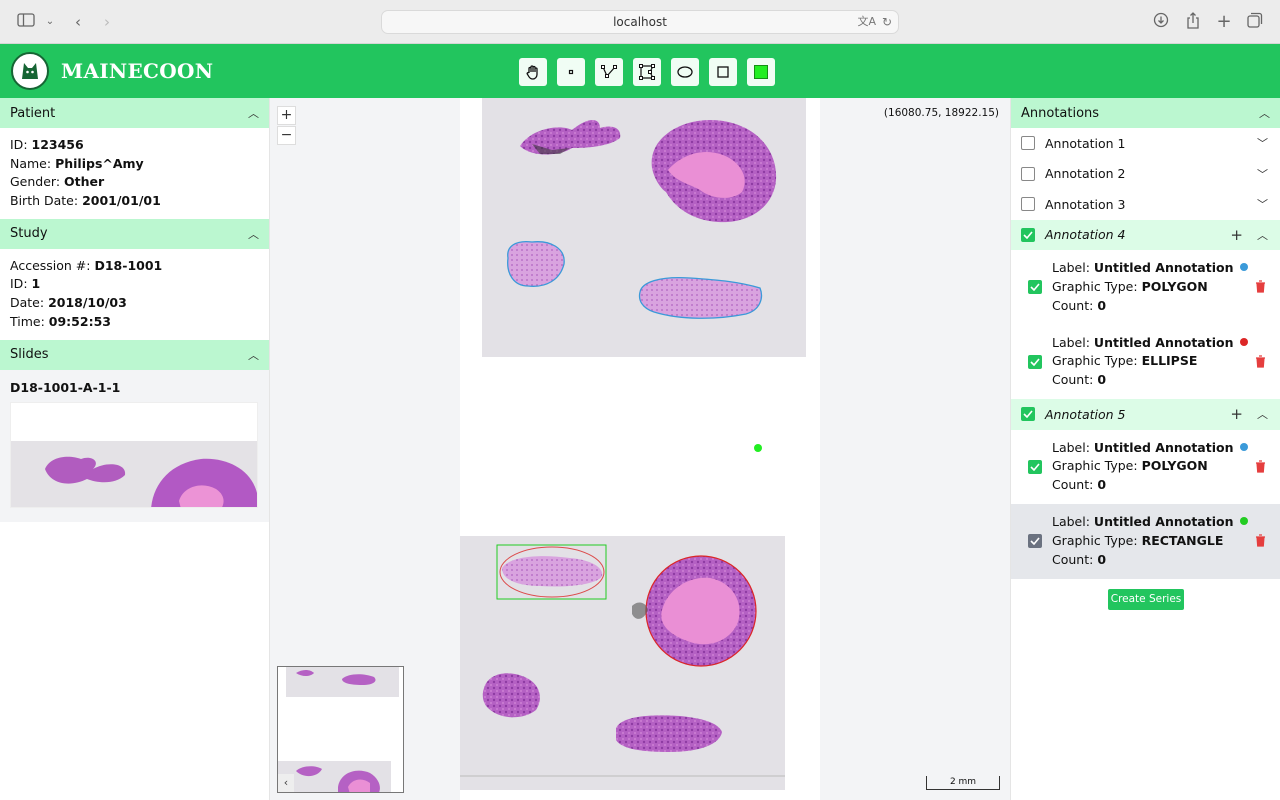 The height and width of the screenshot is (800, 1280). Describe the element at coordinates (1085, 204) in the screenshot. I see `annotation-group-label: Annotation 3` at that location.